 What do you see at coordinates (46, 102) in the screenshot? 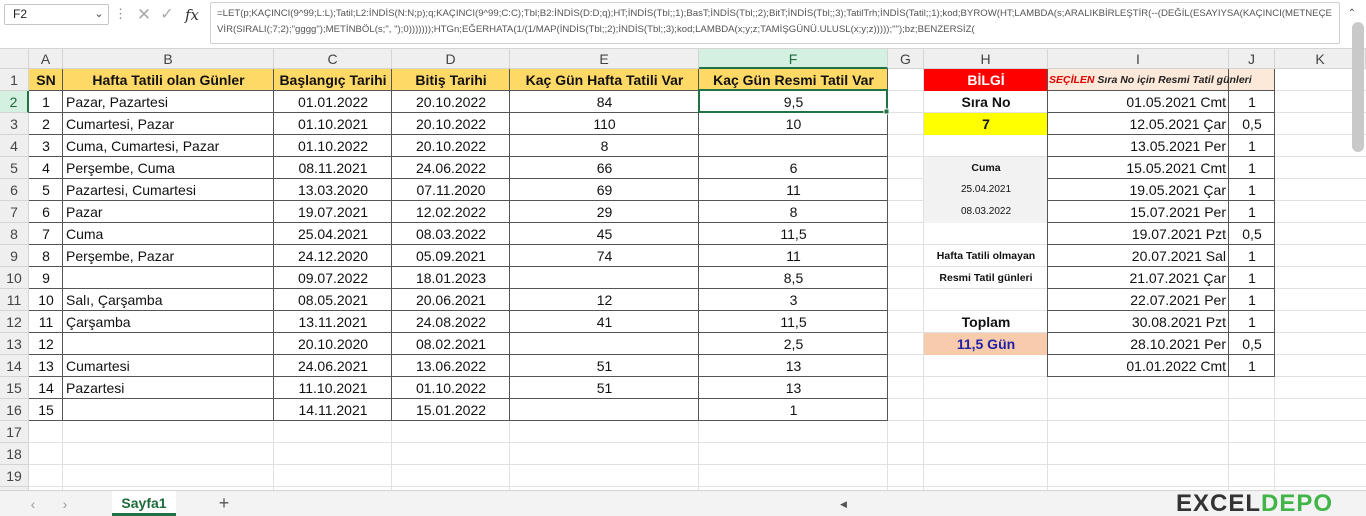
I see `table-cell: 1` at bounding box center [46, 102].